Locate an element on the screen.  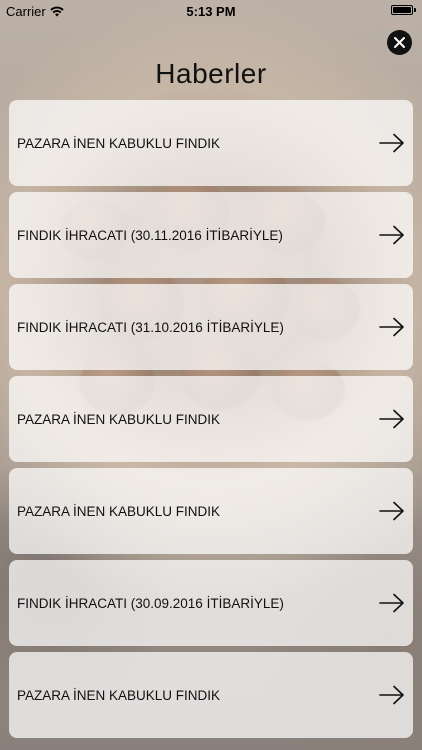
news-item: FINDIK İHRACATI (30.11.2016 İTİBARİYLE) is located at coordinates (211, 235).